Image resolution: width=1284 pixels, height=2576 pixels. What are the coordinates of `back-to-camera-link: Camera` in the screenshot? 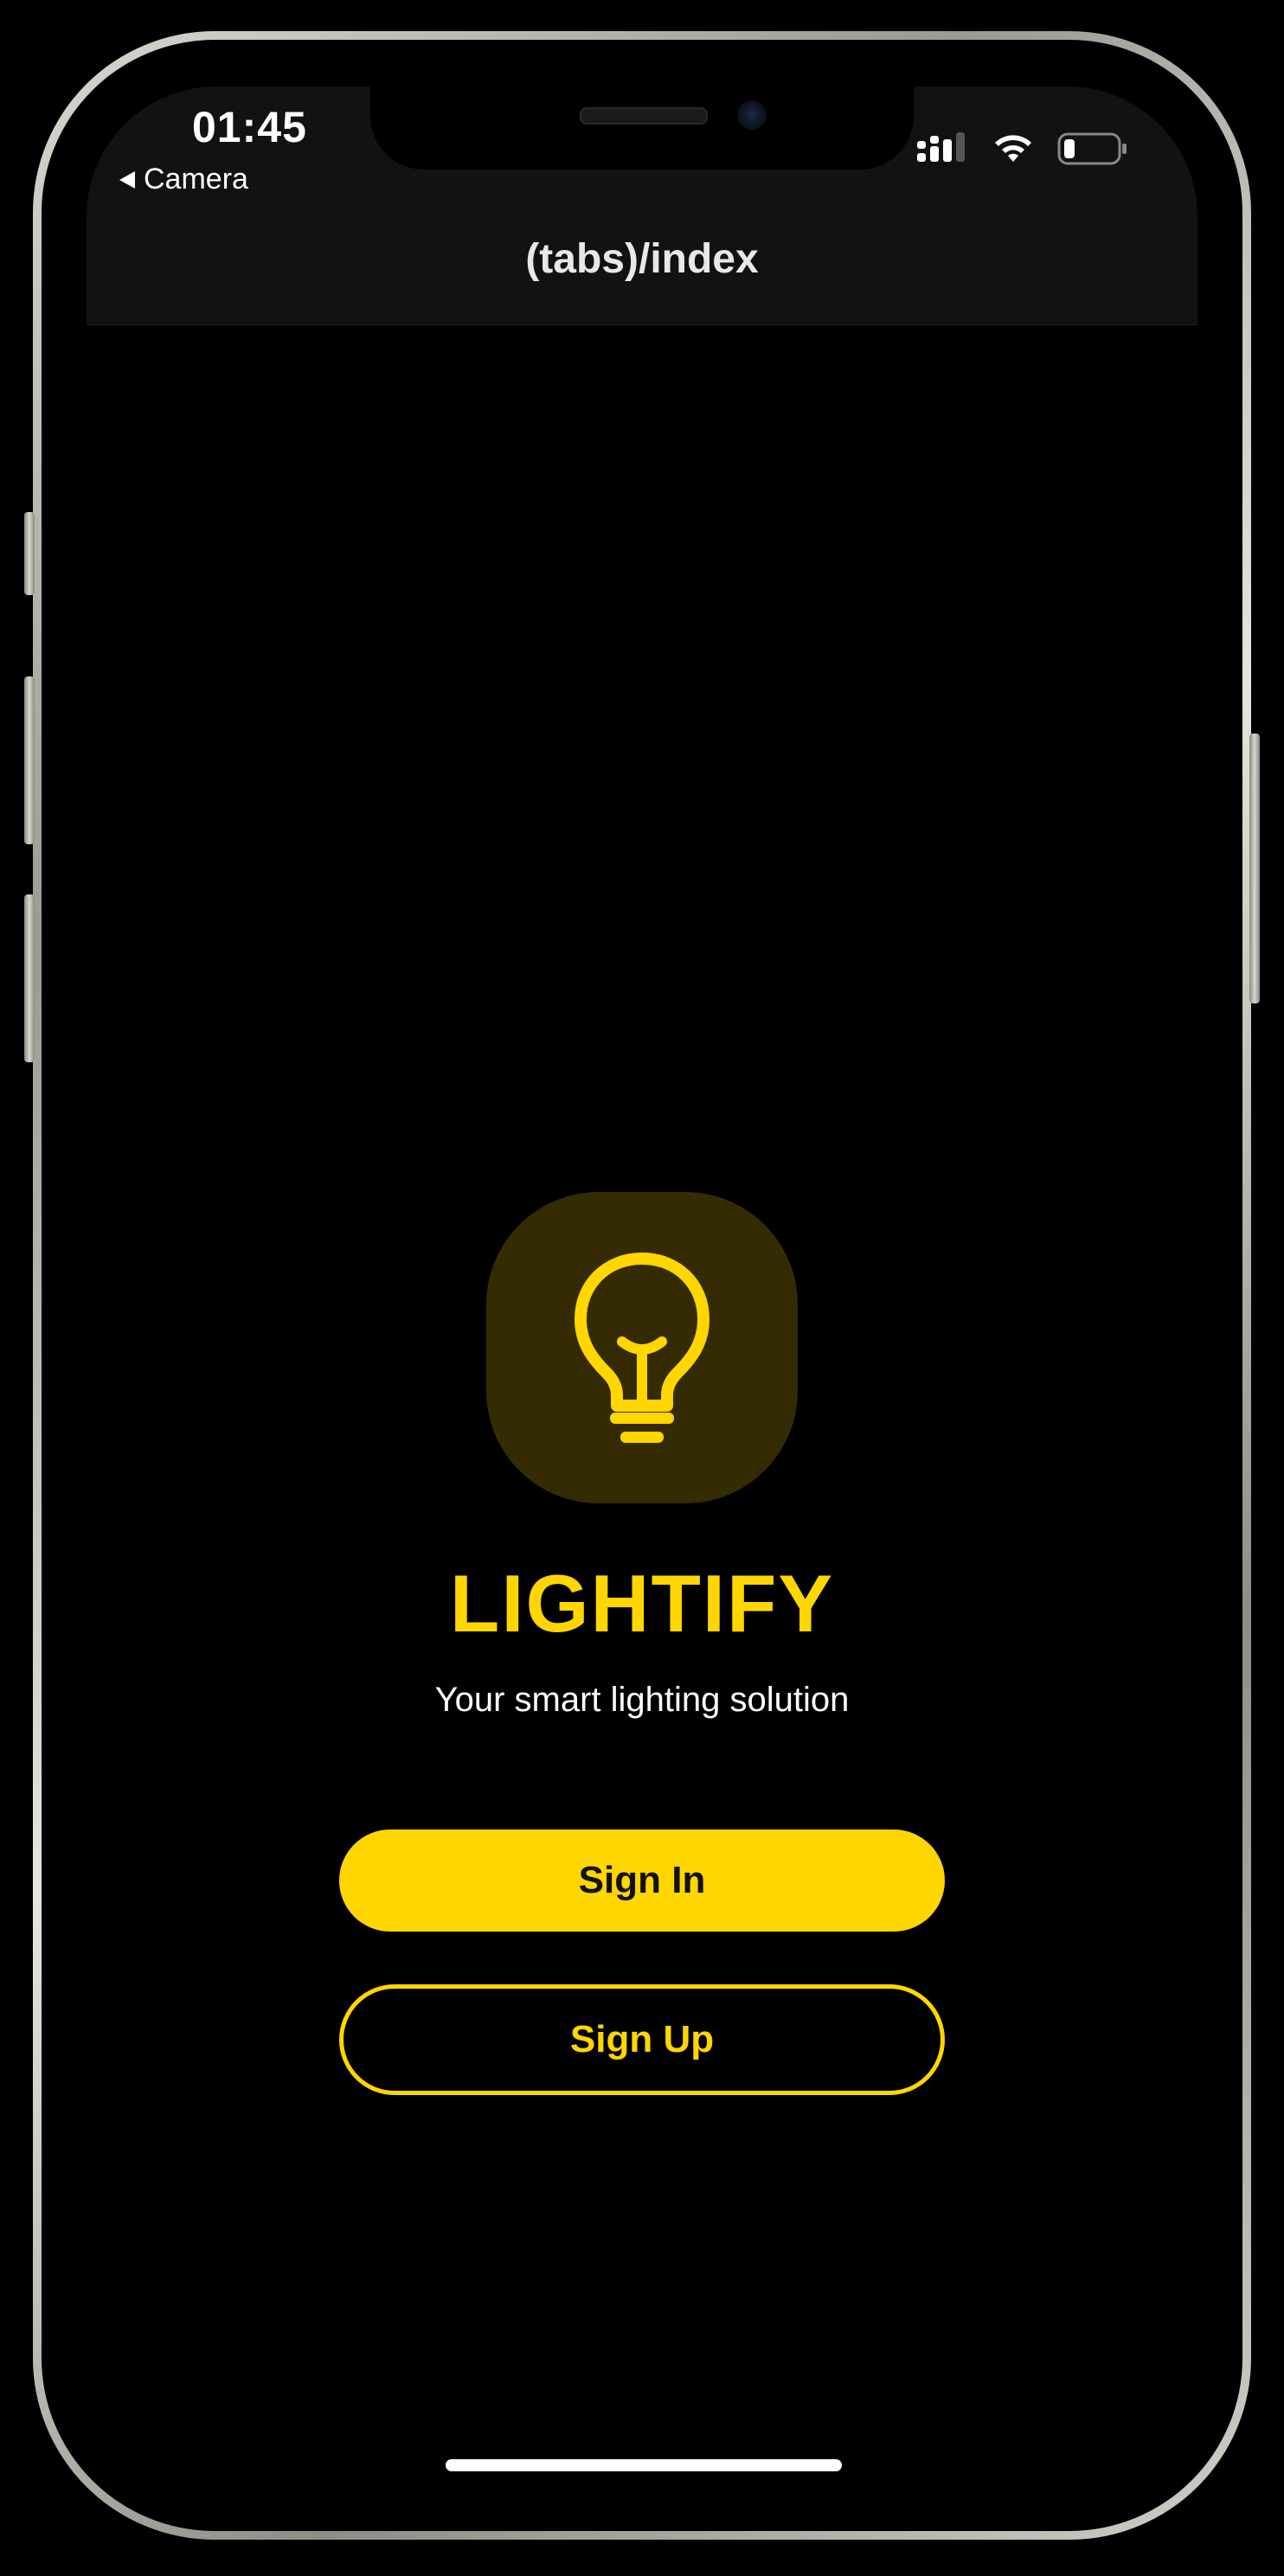 It's located at (183, 179).